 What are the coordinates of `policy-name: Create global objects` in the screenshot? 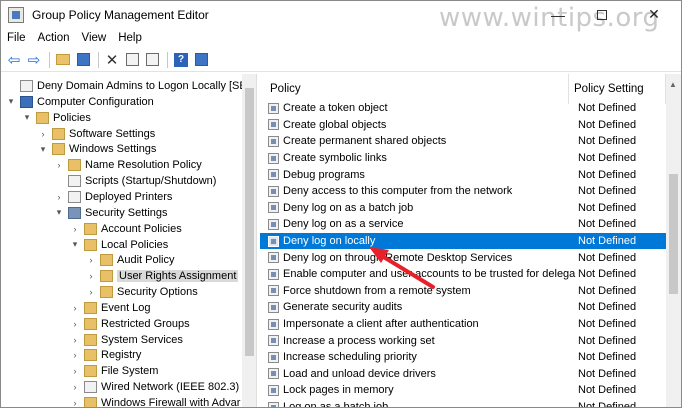 It's located at (335, 124).